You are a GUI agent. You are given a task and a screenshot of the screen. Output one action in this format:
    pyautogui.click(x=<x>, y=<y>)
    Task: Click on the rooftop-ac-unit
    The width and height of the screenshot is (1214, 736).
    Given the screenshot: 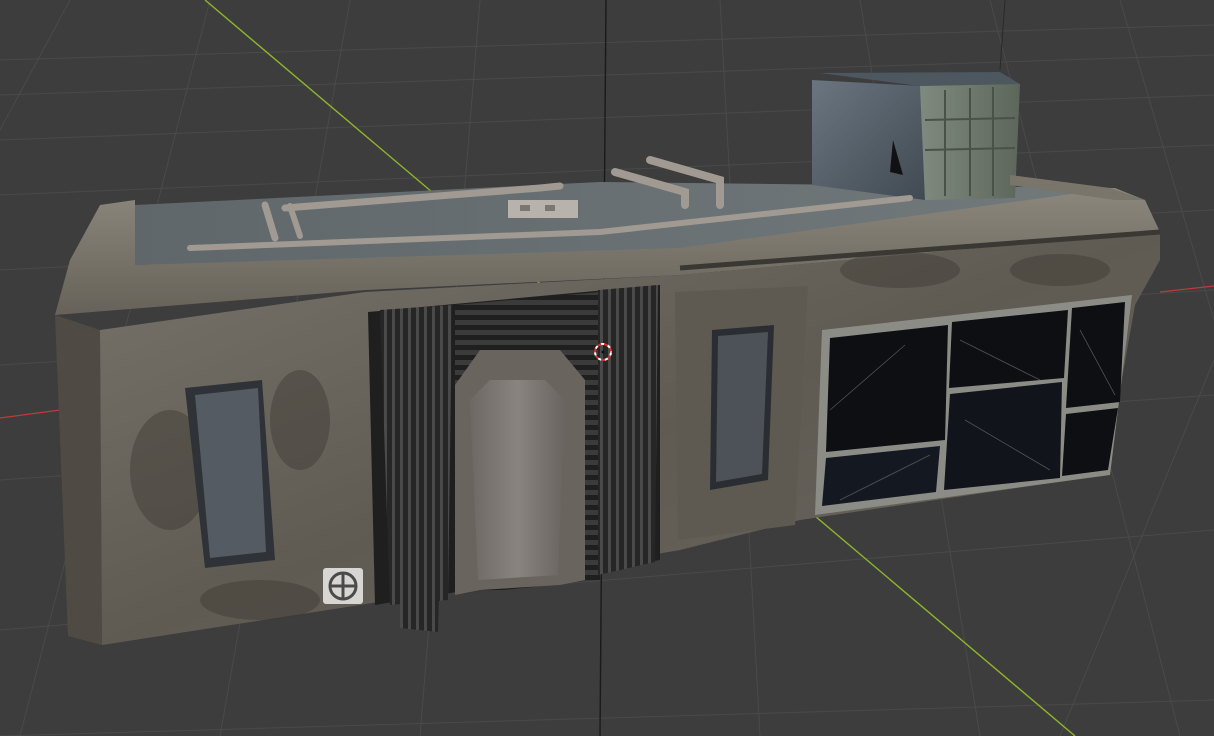 What is the action you would take?
    pyautogui.click(x=916, y=136)
    